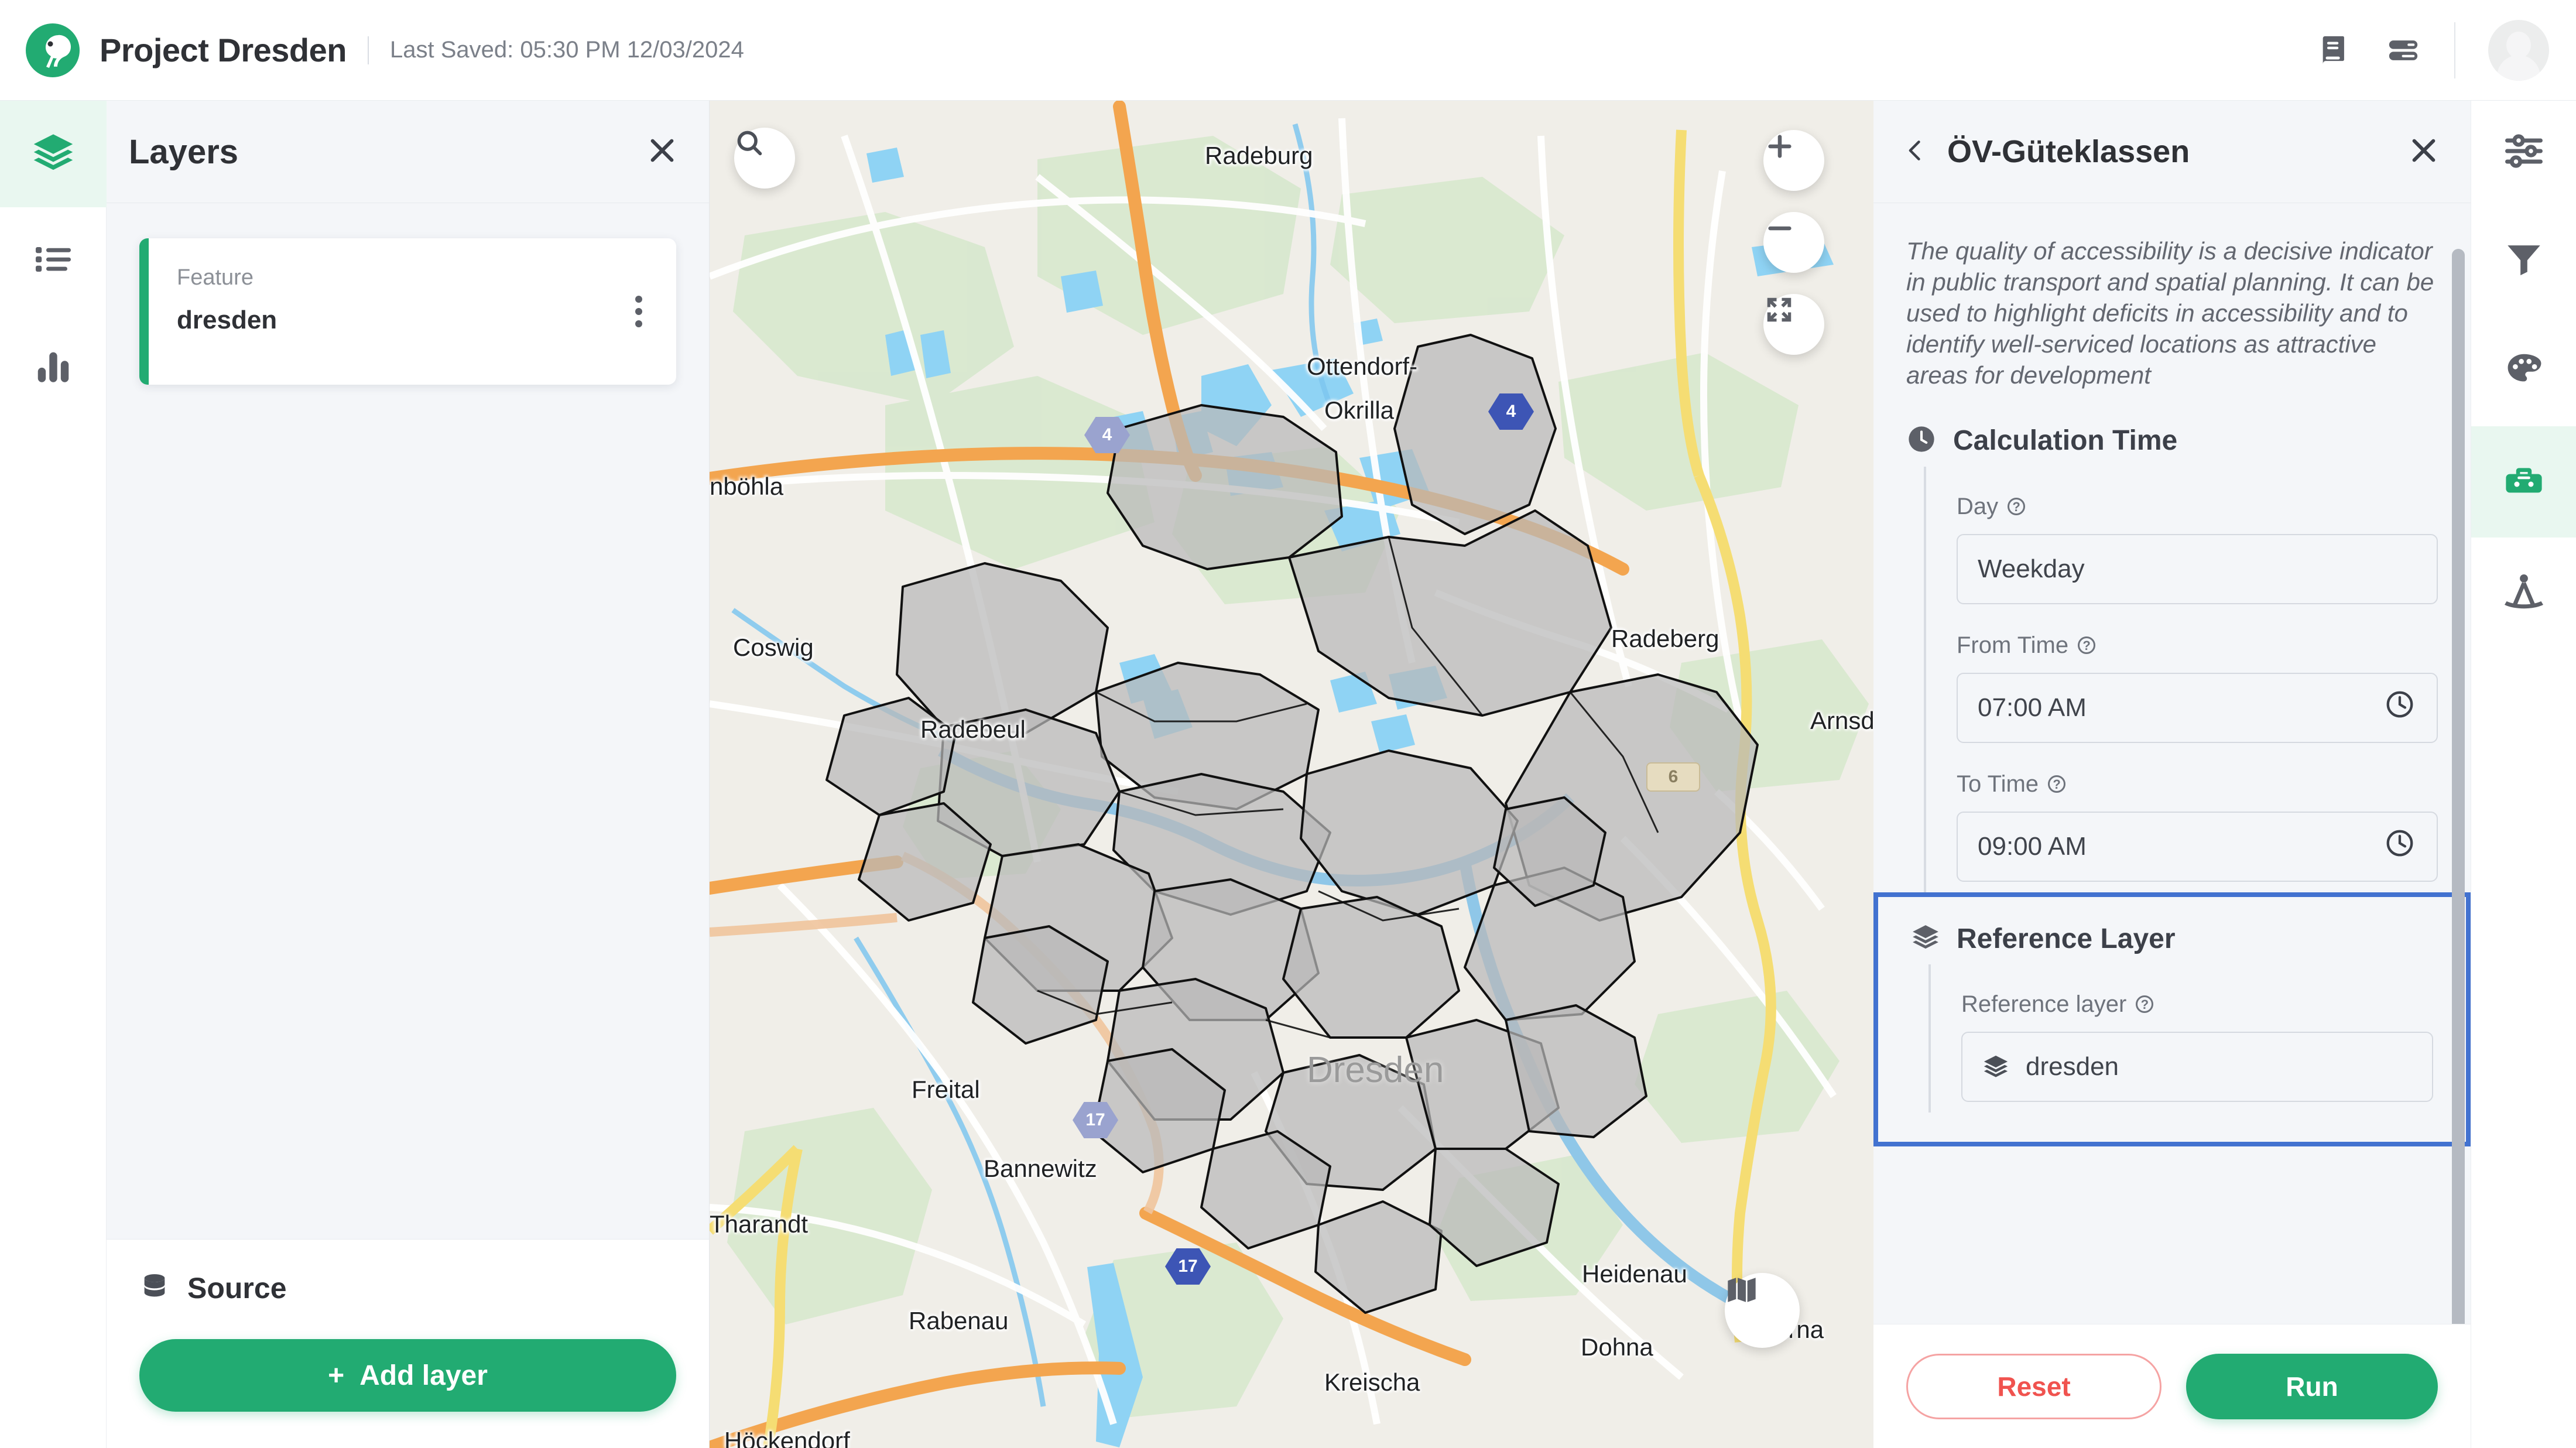 This screenshot has height=1448, width=2576. I want to click on reset-button: Reset, so click(2033, 1386).